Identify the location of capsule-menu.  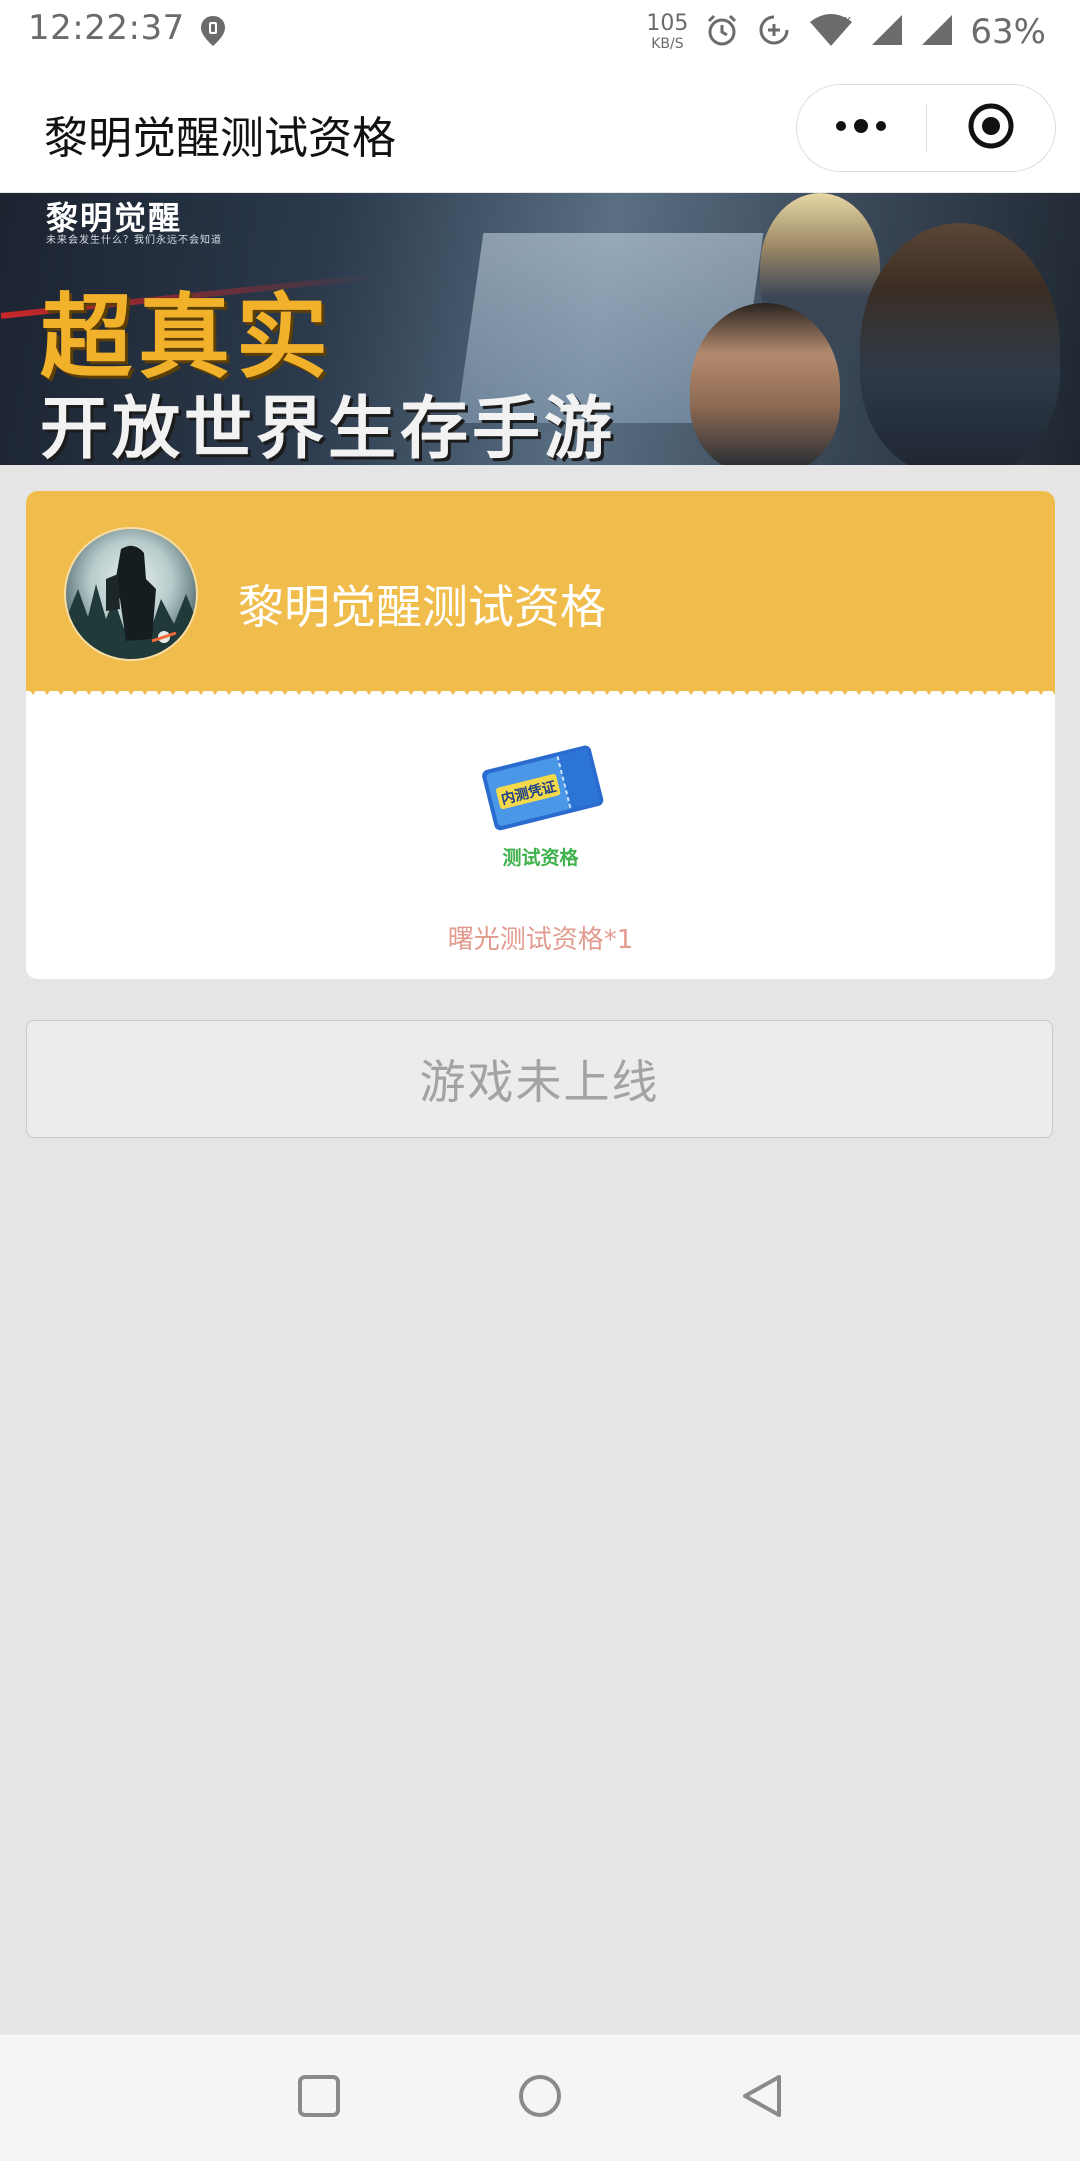
(926, 128).